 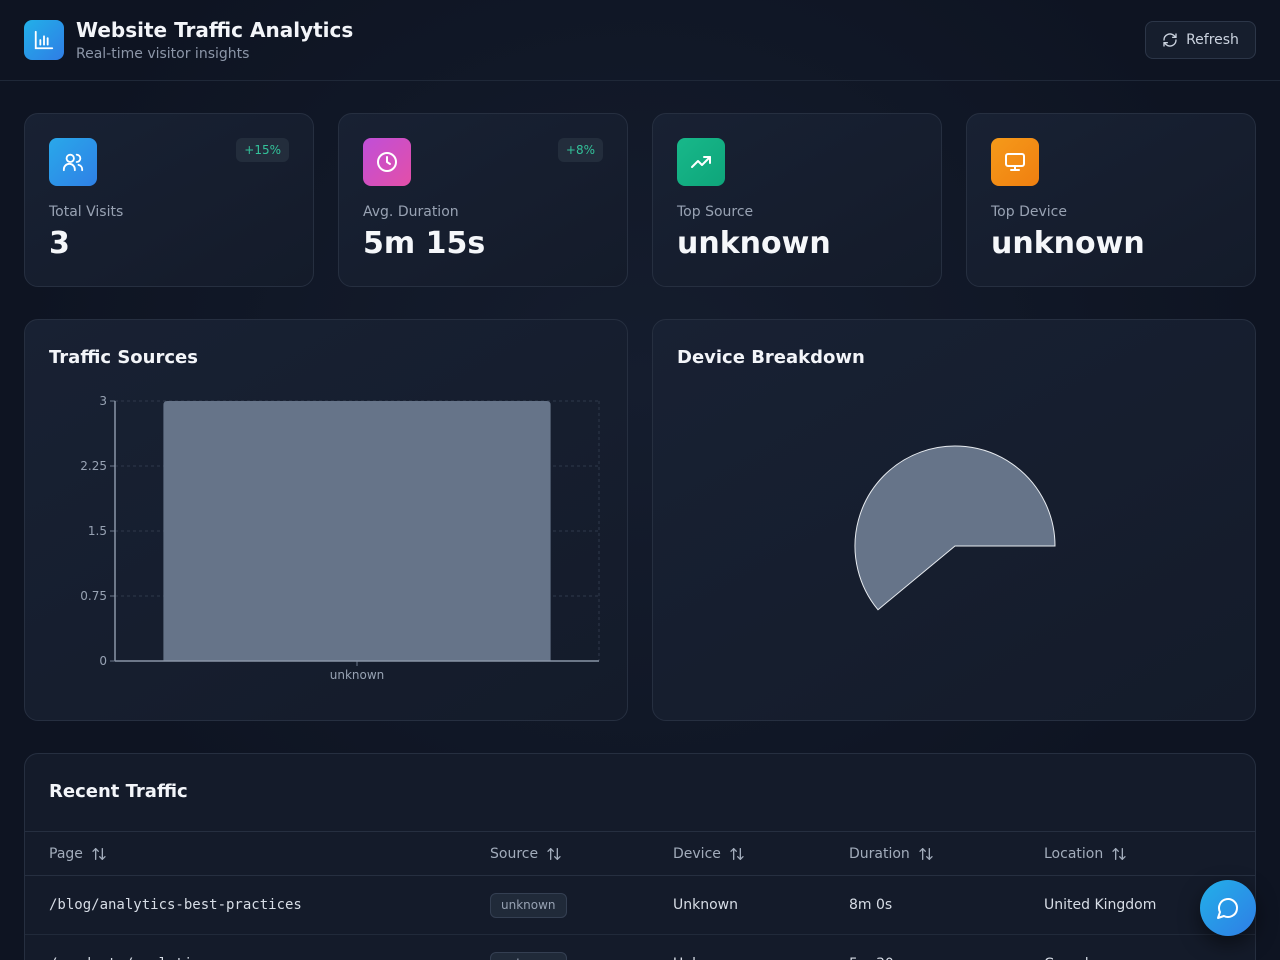 I want to click on stat-change-badge: +15%, so click(x=262, y=150).